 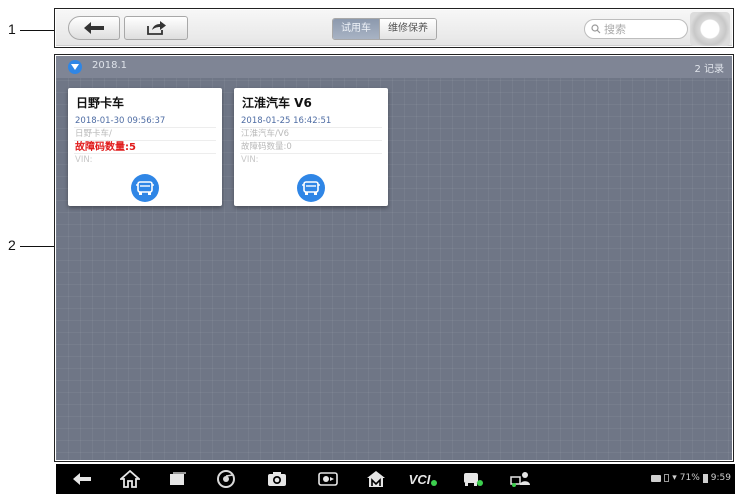 I want to click on vci-status-dot, so click(x=434, y=483).